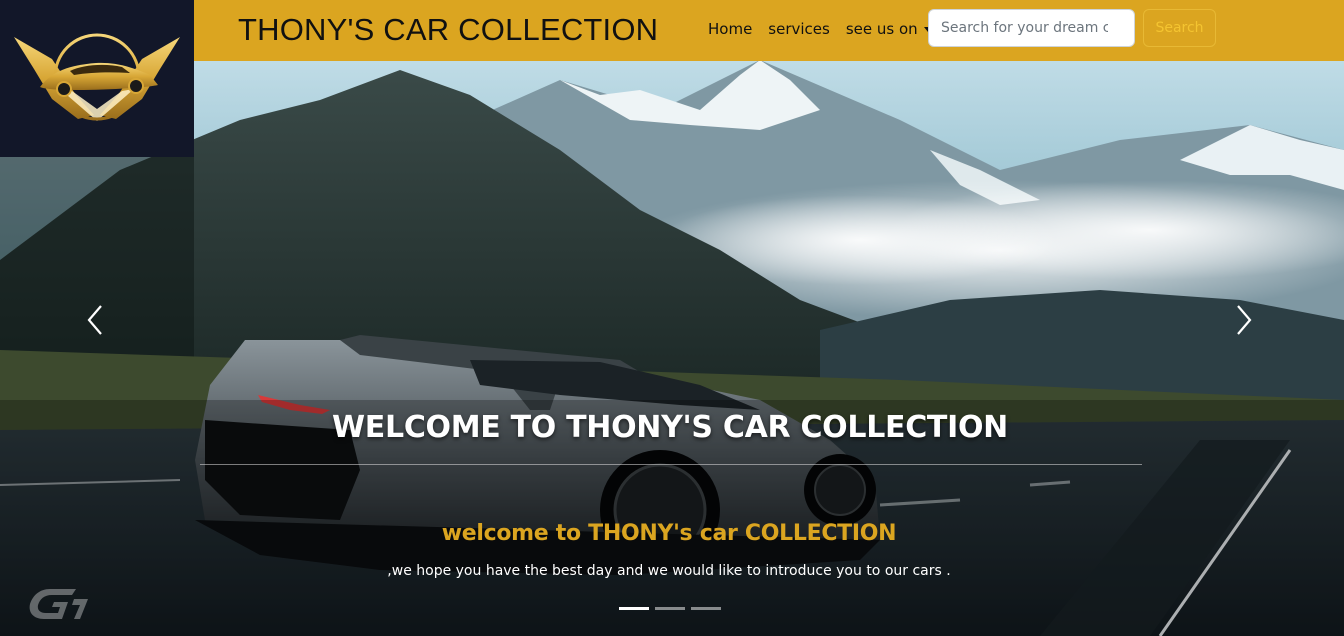  I want to click on logo, so click(97, 78).